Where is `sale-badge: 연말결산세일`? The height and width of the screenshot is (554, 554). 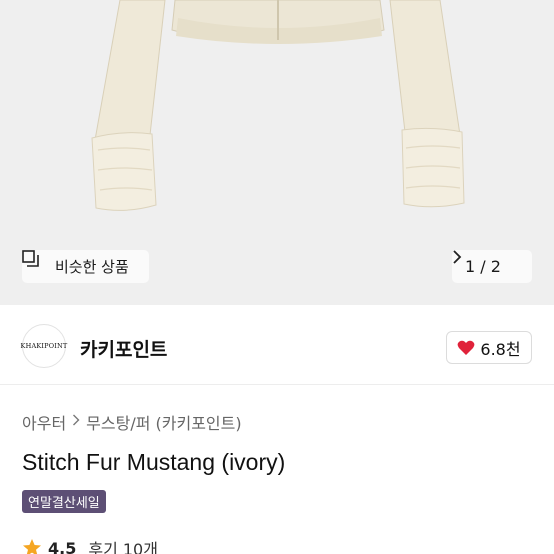 sale-badge: 연말결산세일 is located at coordinates (64, 501).